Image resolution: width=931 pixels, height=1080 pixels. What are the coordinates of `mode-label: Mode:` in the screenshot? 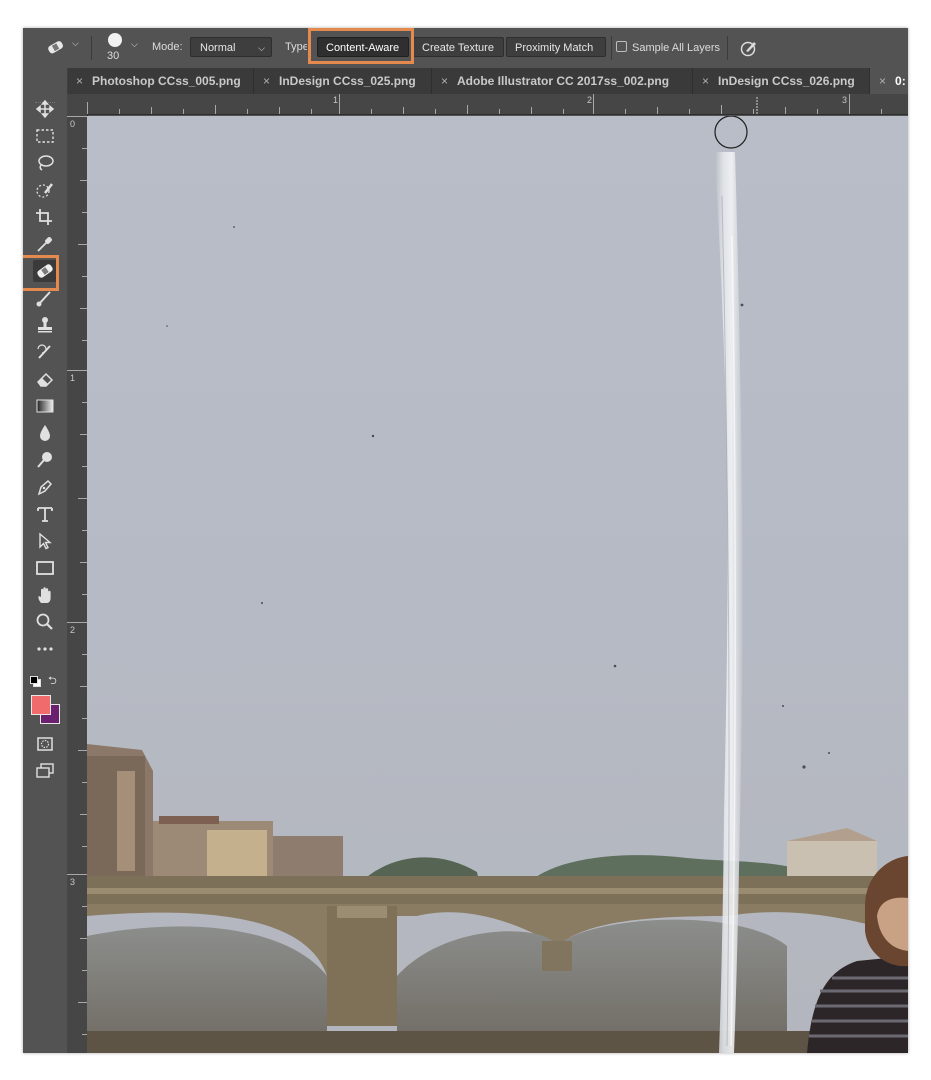 It's located at (167, 47).